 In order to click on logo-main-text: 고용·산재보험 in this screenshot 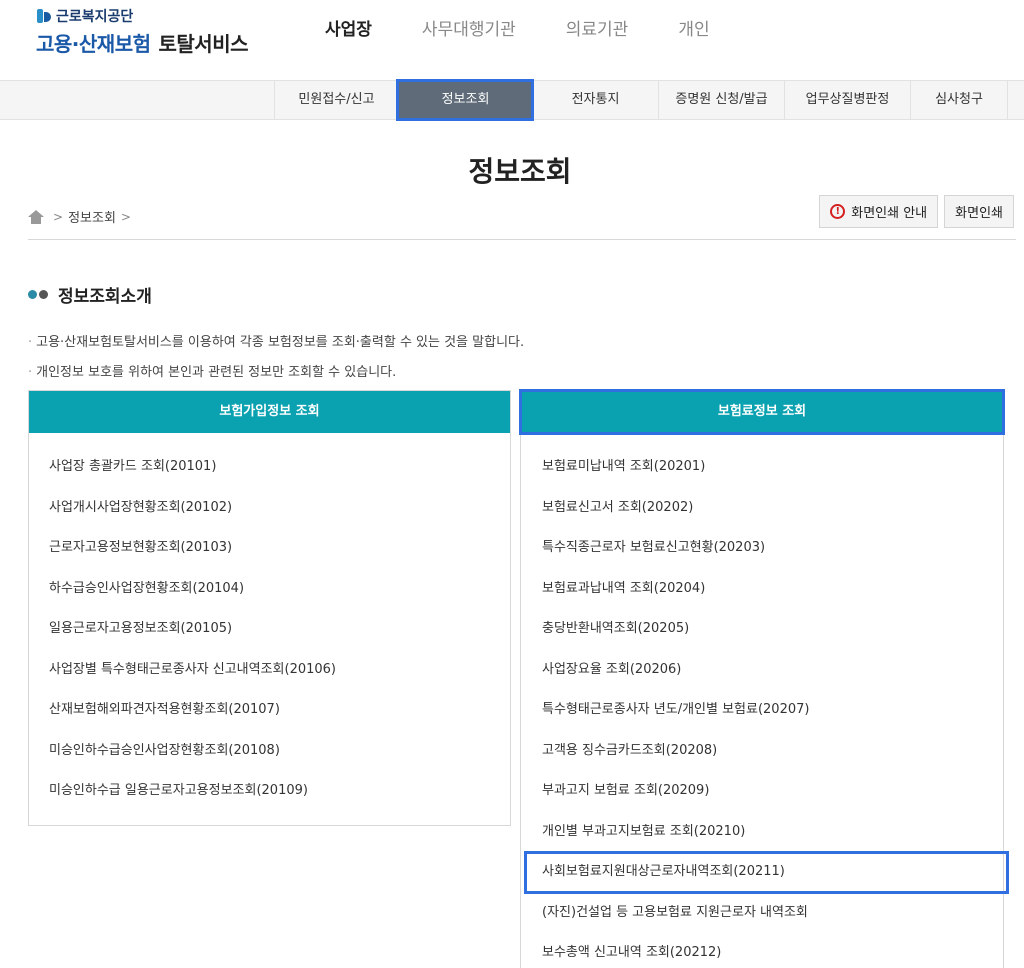, I will do `click(93, 44)`.